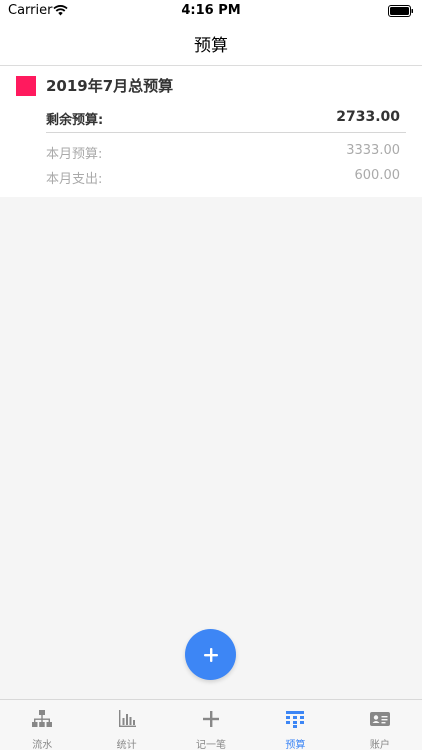 The image size is (422, 750). I want to click on remaining-budget-label: 剩余预算:, so click(75, 120).